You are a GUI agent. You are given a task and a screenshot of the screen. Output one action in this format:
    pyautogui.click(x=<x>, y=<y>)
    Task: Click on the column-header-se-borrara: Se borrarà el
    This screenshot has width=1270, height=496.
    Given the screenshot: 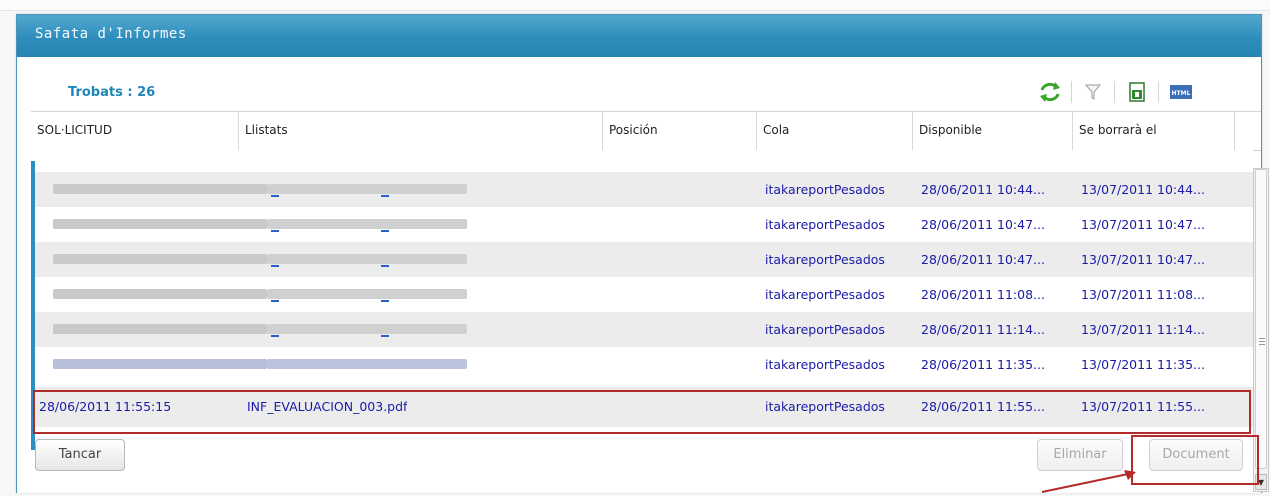 What is the action you would take?
    pyautogui.click(x=1154, y=131)
    